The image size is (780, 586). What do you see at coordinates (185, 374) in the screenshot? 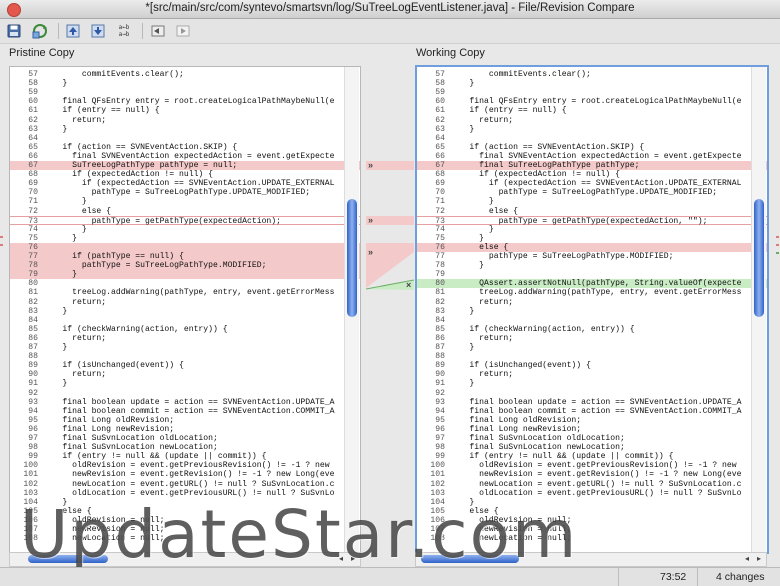
I see `code-line: 90 return;` at bounding box center [185, 374].